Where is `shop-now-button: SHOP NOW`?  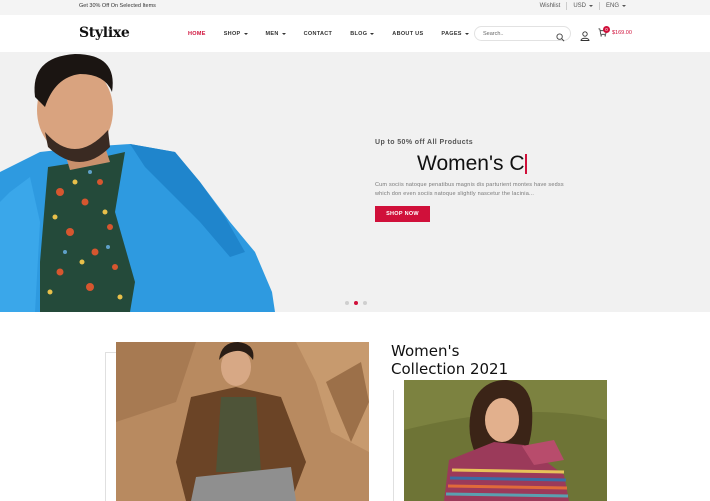
shop-now-button: SHOP NOW is located at coordinates (402, 214).